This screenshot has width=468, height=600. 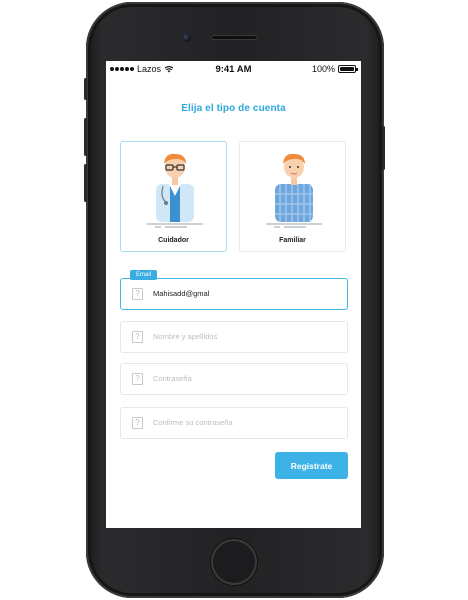 I want to click on power-button, so click(x=383, y=148).